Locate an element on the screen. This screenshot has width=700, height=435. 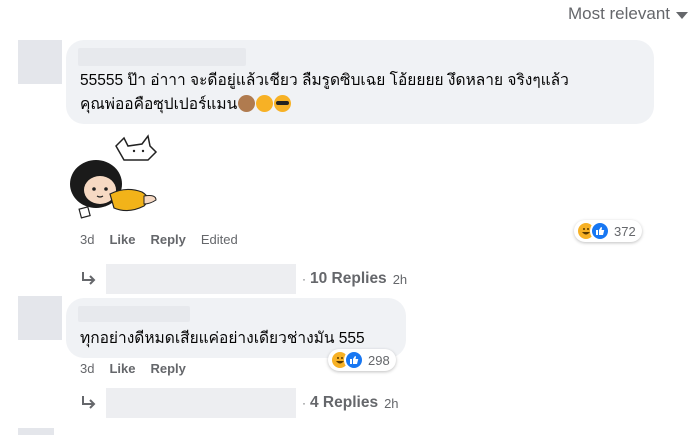
reaction-summary: 298 is located at coordinates (362, 360).